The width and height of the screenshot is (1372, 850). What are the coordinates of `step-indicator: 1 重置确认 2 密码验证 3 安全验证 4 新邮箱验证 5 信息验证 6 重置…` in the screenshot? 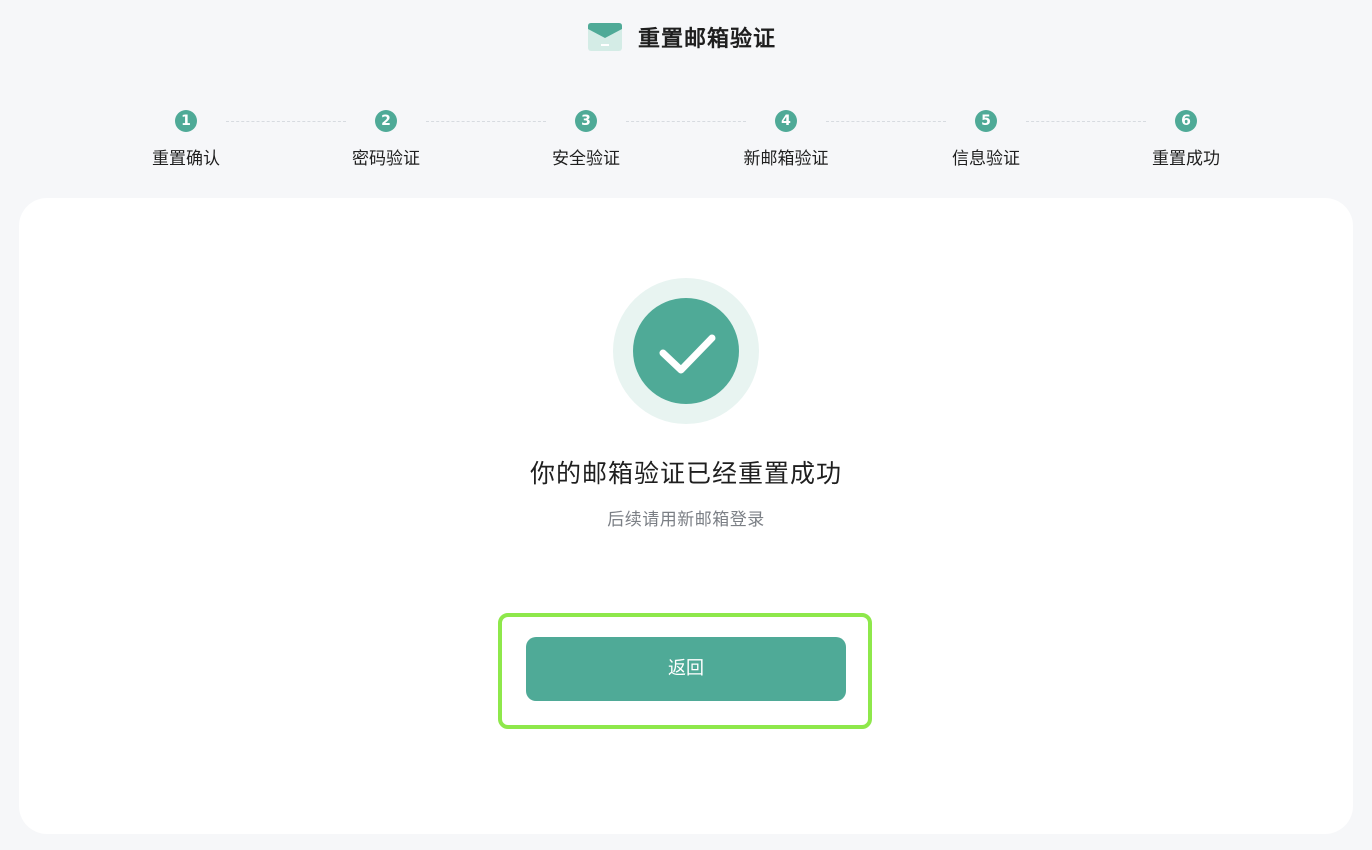 It's located at (686, 140).